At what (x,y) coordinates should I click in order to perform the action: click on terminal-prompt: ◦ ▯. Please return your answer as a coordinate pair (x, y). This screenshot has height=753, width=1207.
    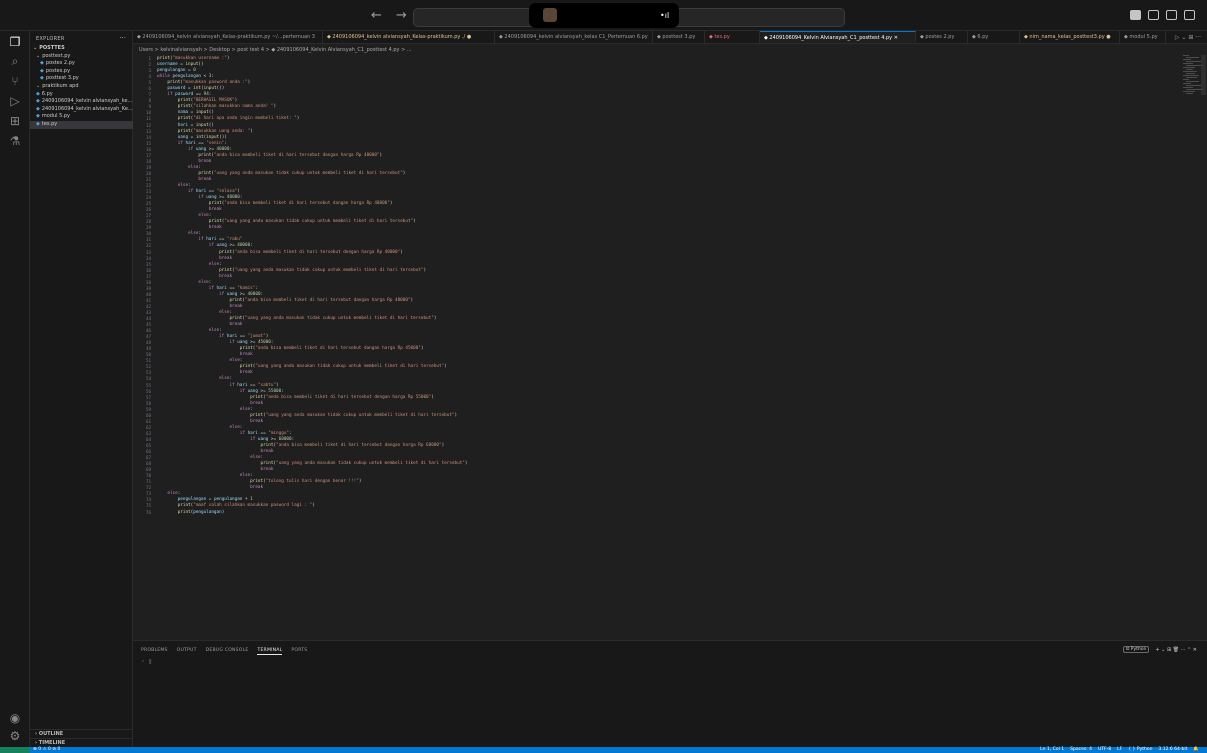
    Looking at the image, I should click on (146, 661).